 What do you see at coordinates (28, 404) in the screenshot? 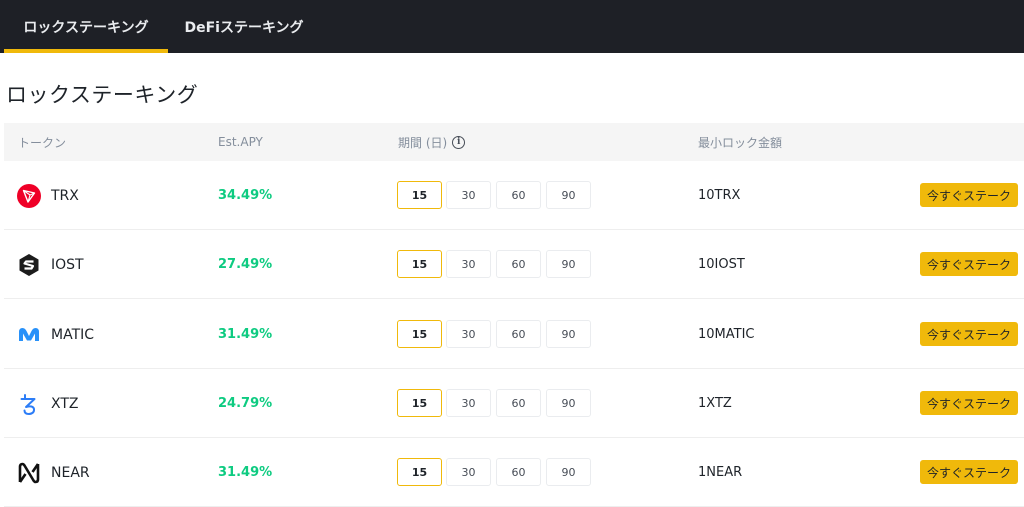
I see `xtz-icon` at bounding box center [28, 404].